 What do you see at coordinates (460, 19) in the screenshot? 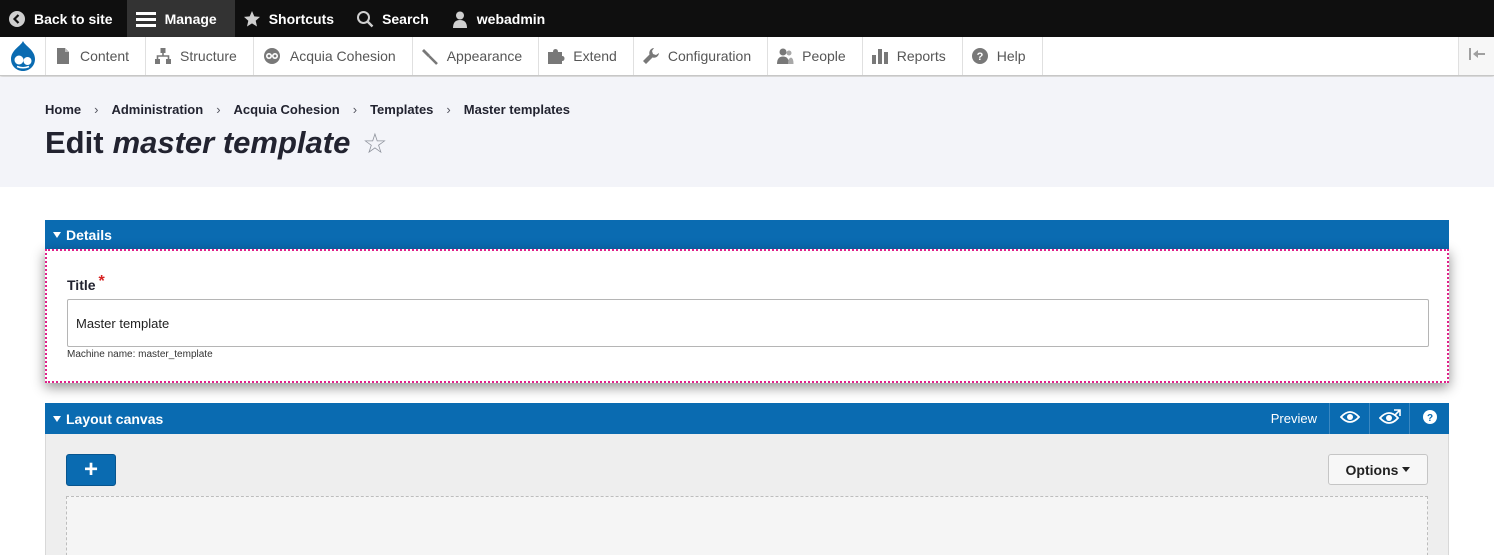
I see `user-icon` at bounding box center [460, 19].